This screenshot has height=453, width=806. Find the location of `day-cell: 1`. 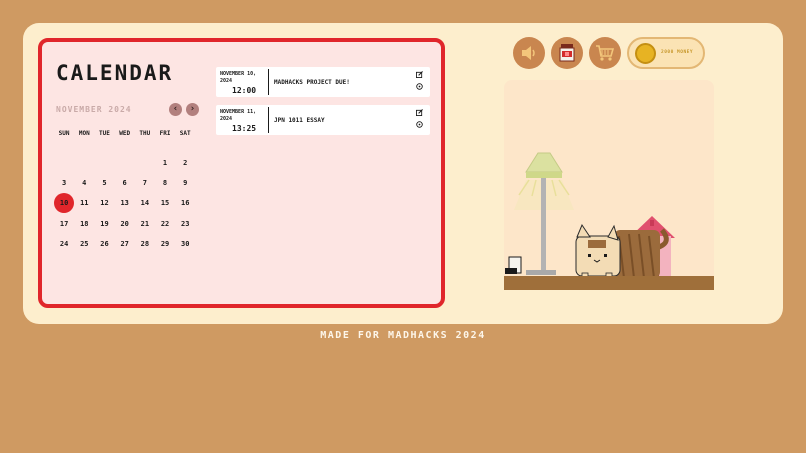

day-cell: 1 is located at coordinates (165, 163).